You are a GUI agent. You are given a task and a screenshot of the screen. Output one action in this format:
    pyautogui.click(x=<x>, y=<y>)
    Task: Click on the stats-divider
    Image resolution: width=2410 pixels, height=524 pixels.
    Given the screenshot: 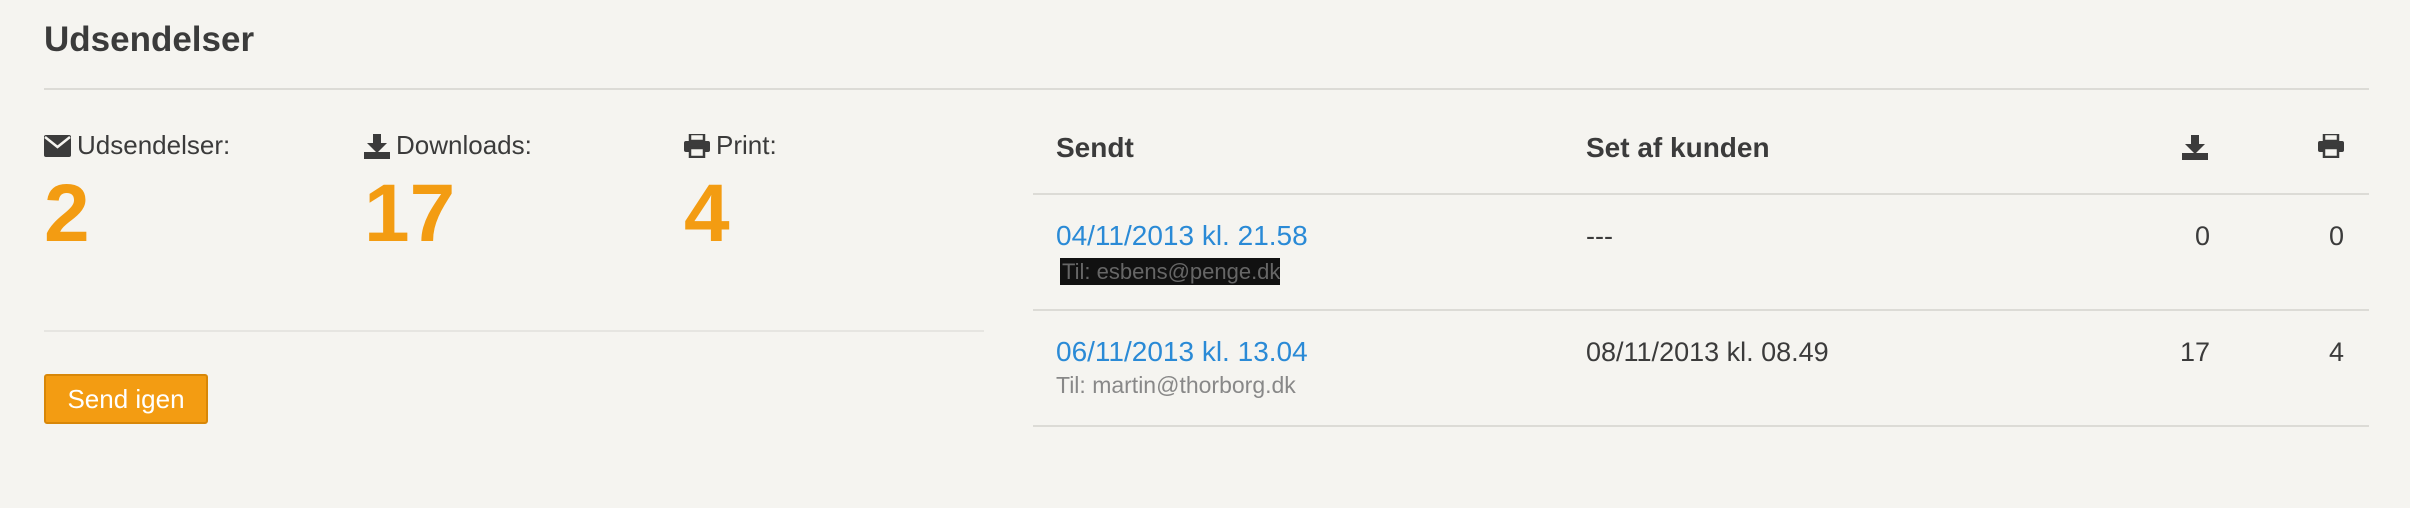 What is the action you would take?
    pyautogui.click(x=514, y=331)
    